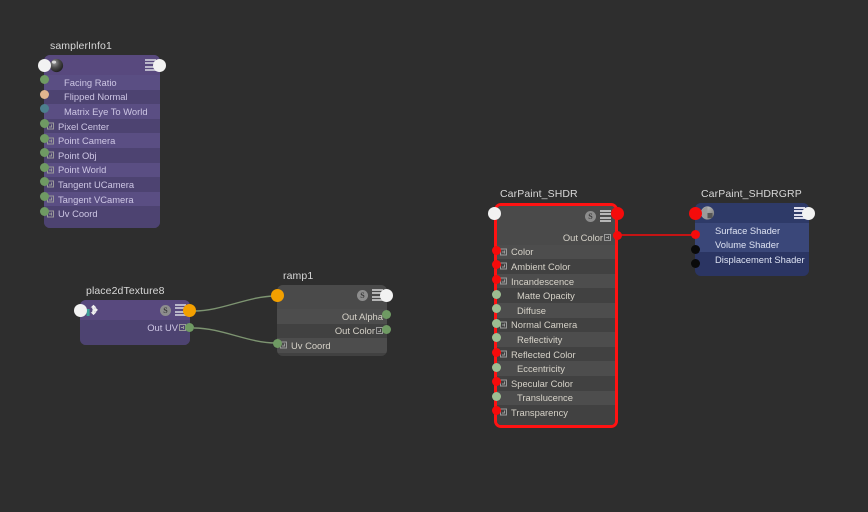 The height and width of the screenshot is (512, 868). What do you see at coordinates (44, 123) in the screenshot?
I see `attr-port-pixel-center` at bounding box center [44, 123].